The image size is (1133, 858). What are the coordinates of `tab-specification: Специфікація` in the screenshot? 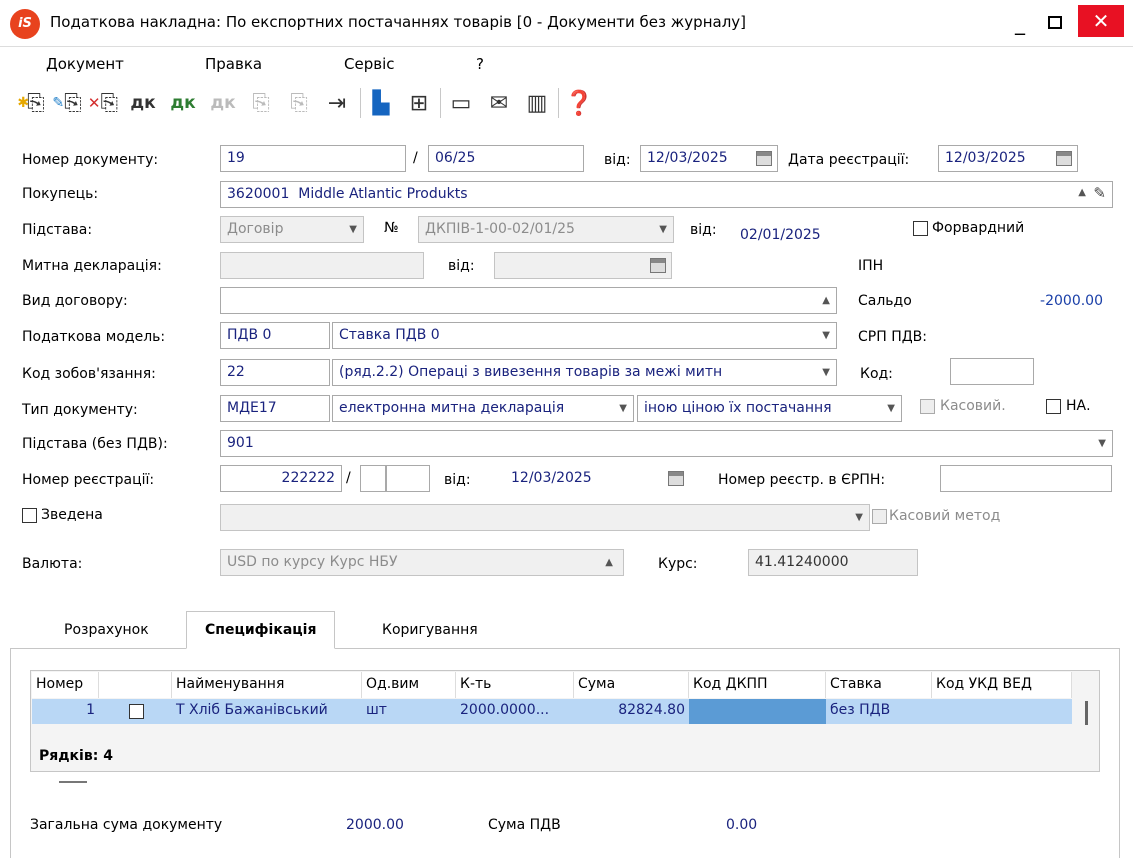 It's located at (261, 630).